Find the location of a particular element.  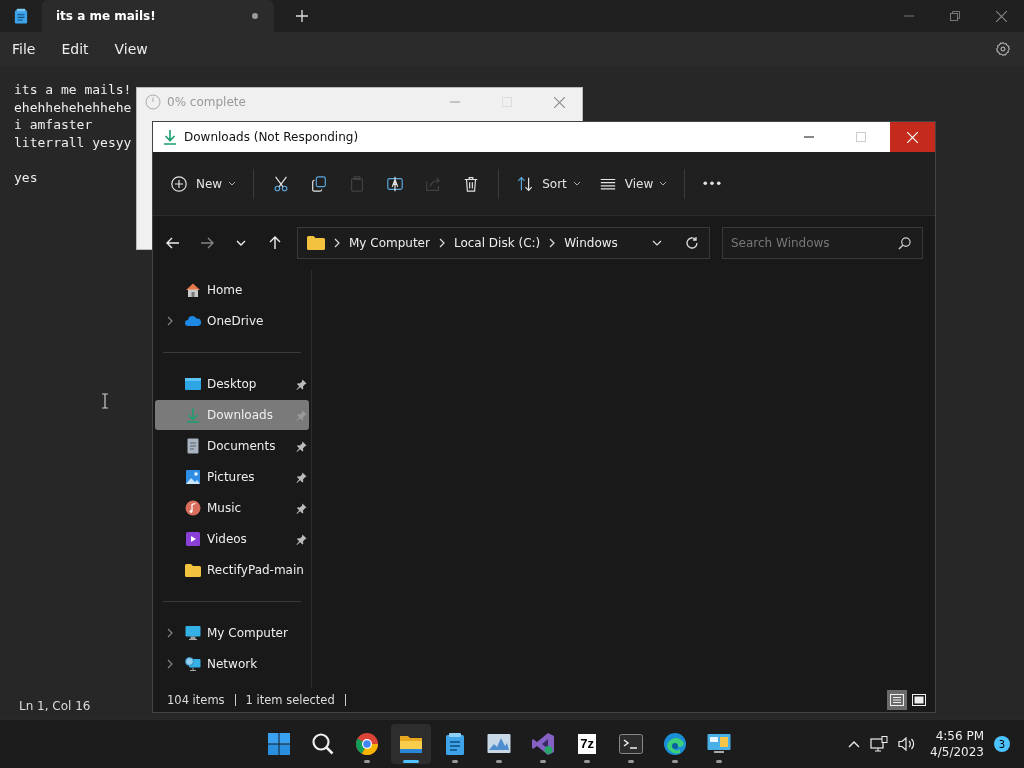

copy-icon is located at coordinates (319, 183).